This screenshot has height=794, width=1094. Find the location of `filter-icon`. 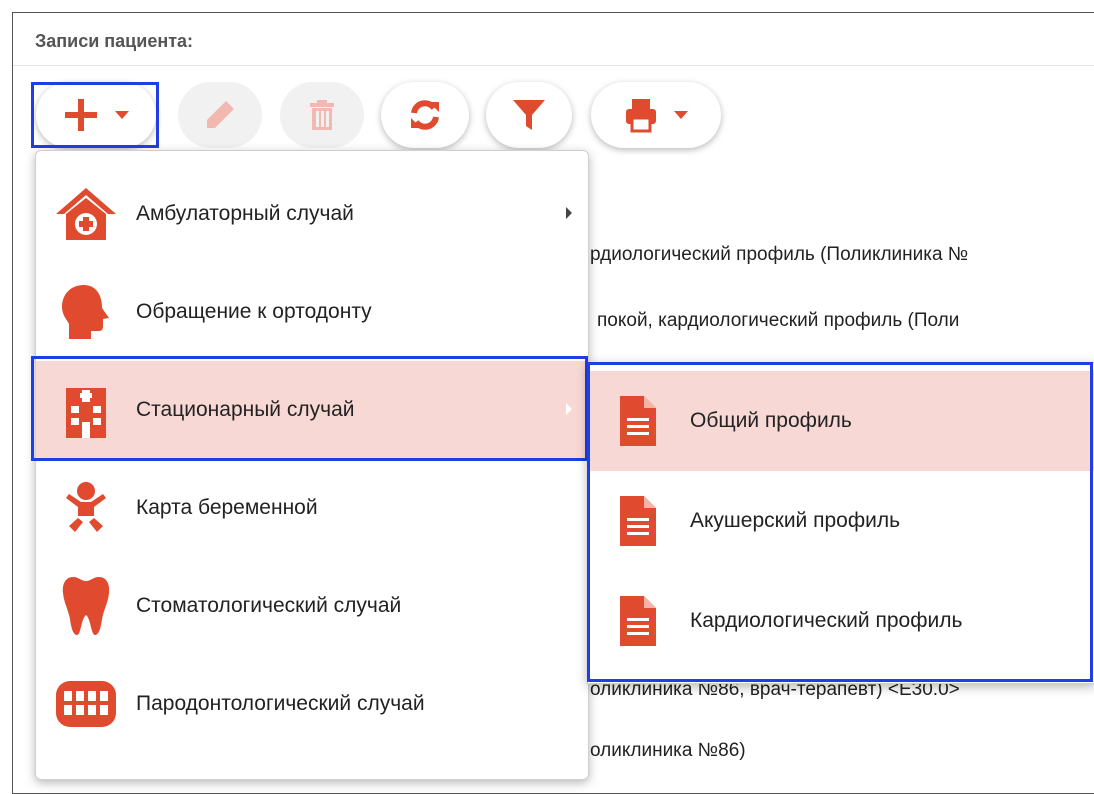

filter-icon is located at coordinates (529, 115).